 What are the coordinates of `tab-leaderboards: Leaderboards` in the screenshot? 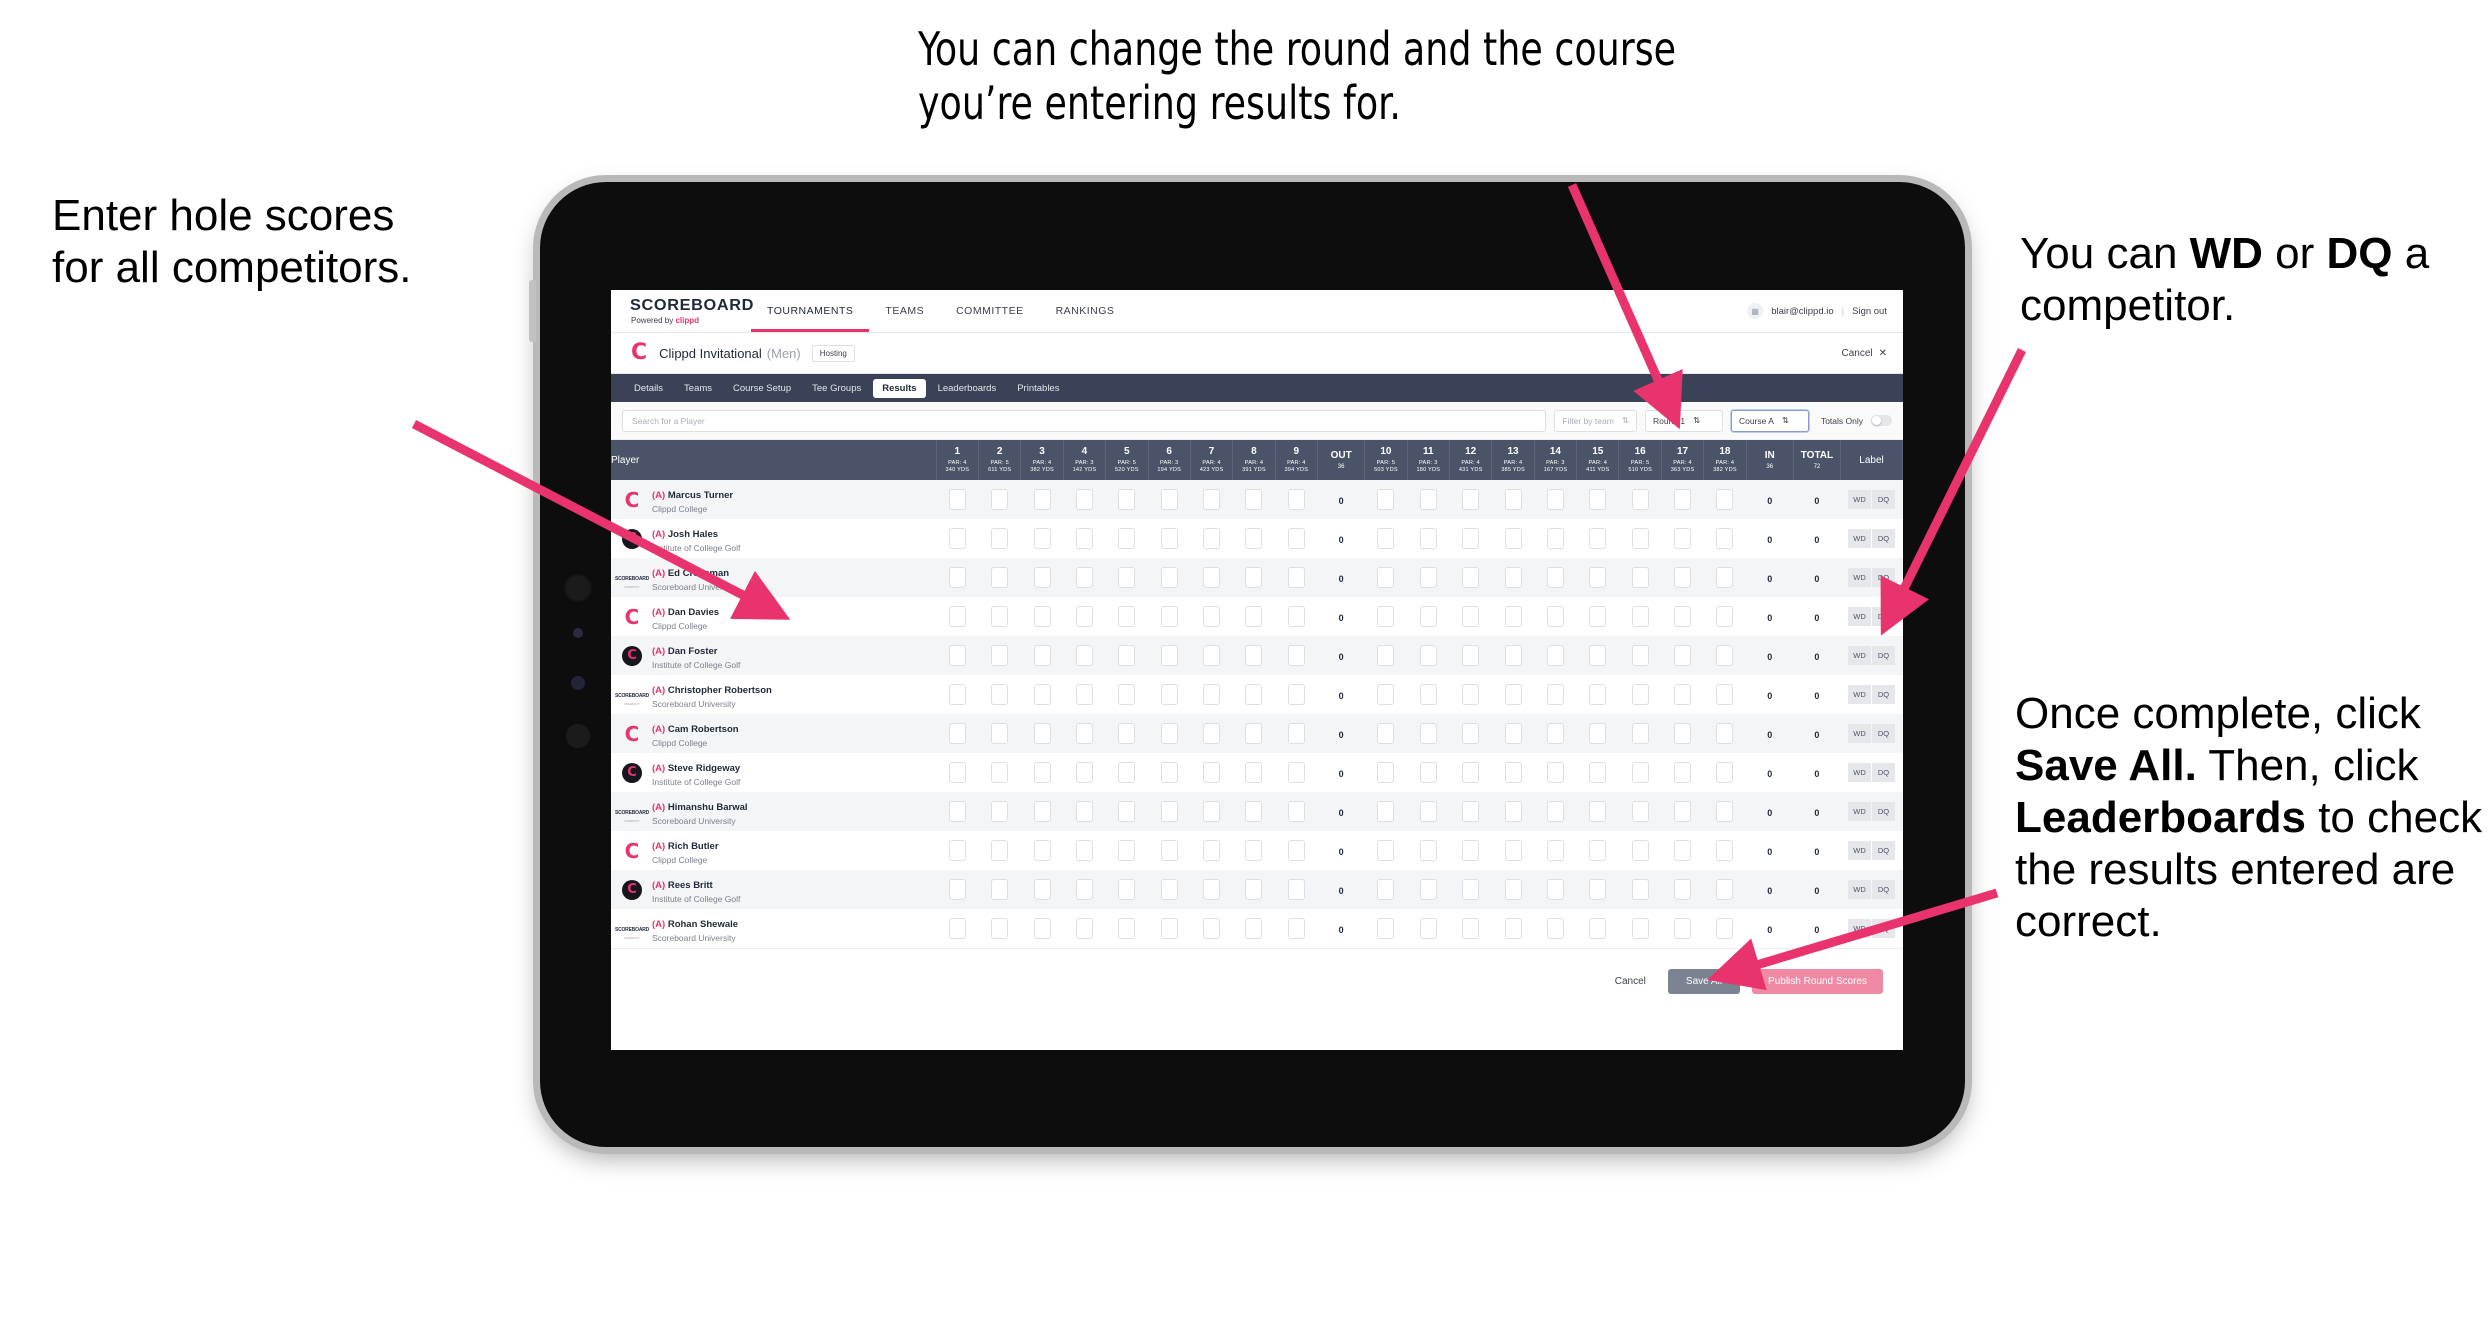 It's located at (967, 388).